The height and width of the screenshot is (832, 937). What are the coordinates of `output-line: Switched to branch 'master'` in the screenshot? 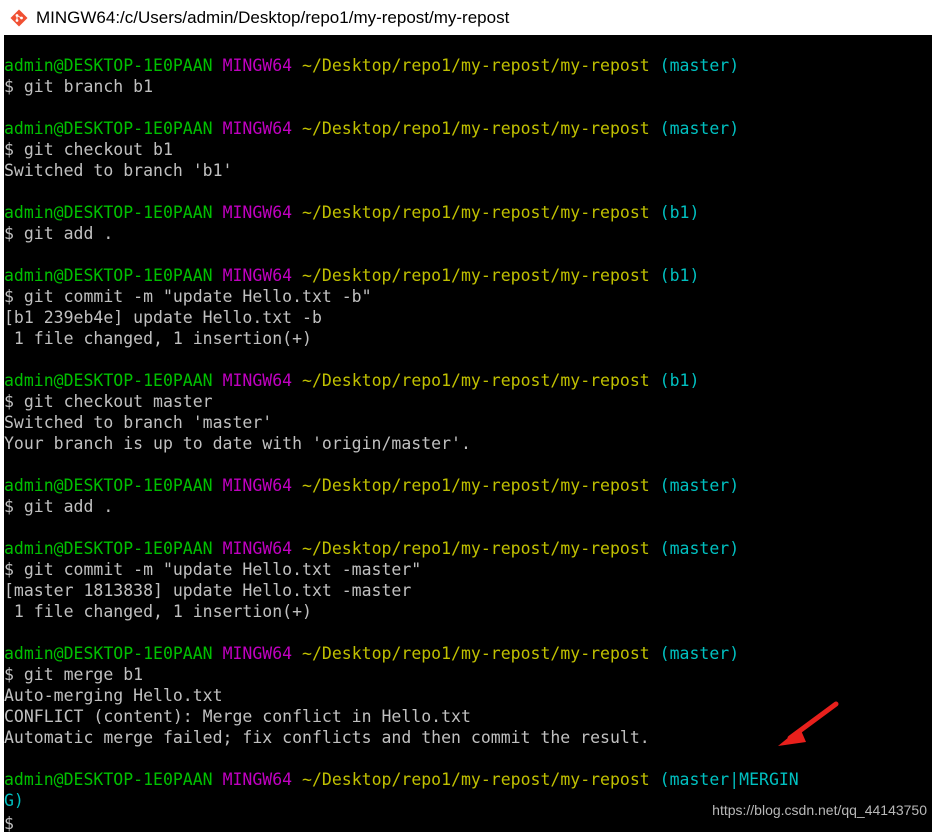 It's located at (138, 422).